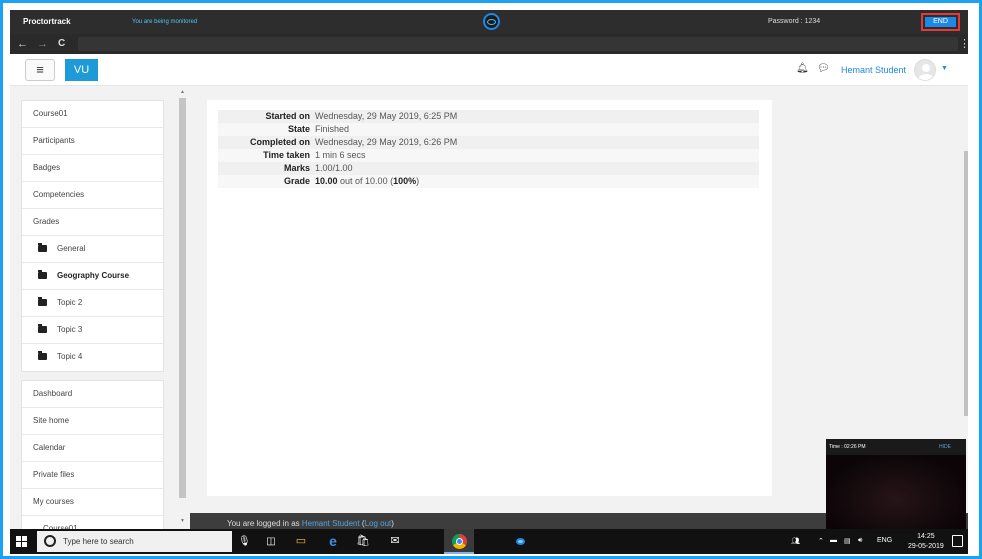 Image resolution: width=982 pixels, height=559 pixels. Describe the element at coordinates (92, 475) in the screenshot. I see `nav-item-private-files: Private files` at that location.